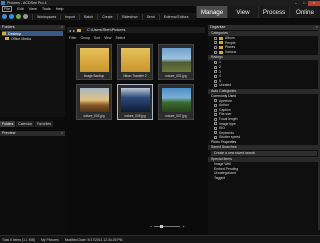 Image resolution: width=320 pixels, height=243 pixels. Describe the element at coordinates (304, 3) in the screenshot. I see `maximize-icon: □` at that location.